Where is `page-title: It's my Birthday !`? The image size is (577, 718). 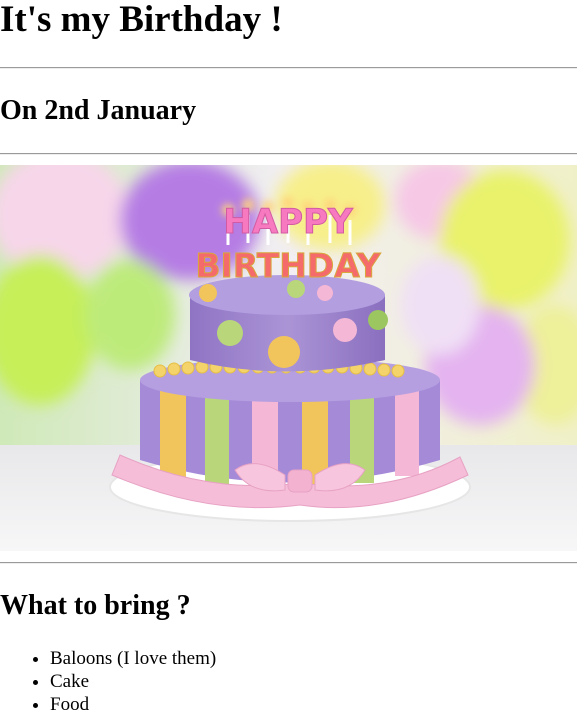
page-title: It's my Birthday ! is located at coordinates (141, 20).